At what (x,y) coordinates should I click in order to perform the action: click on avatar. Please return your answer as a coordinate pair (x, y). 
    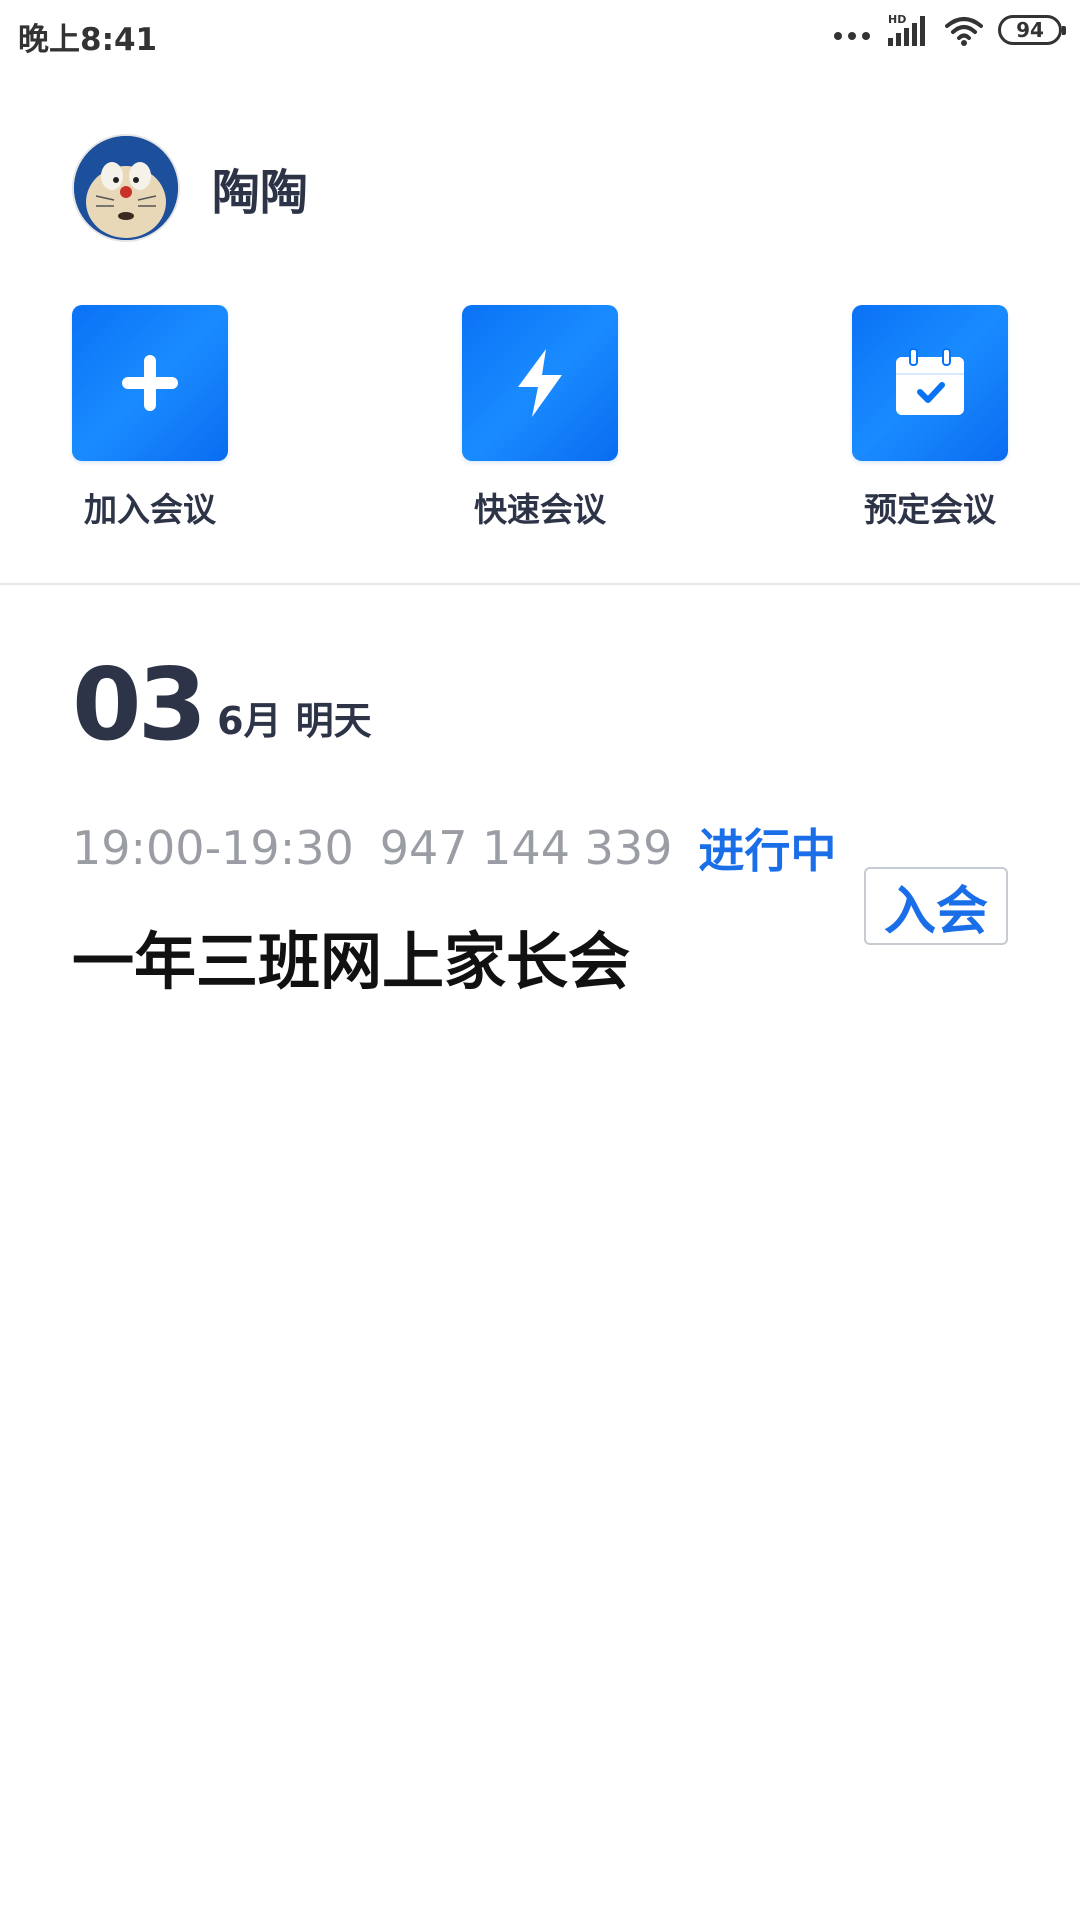
    Looking at the image, I should click on (126, 188).